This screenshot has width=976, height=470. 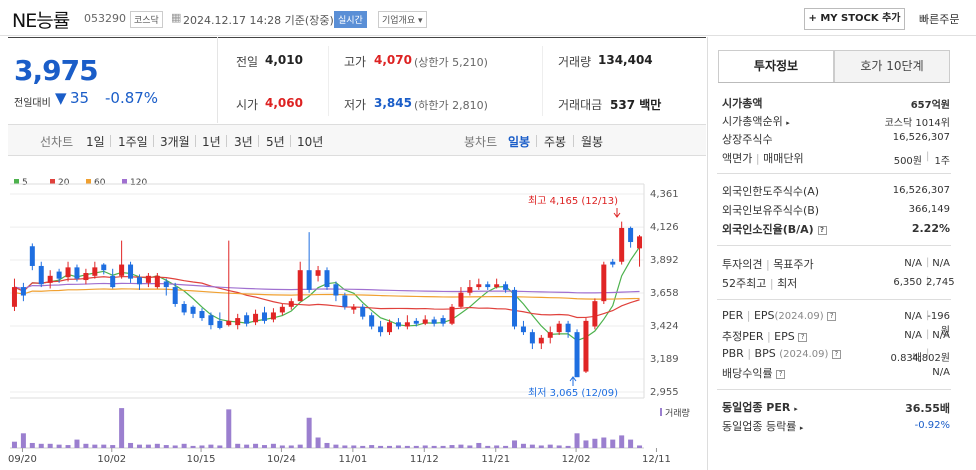 I want to click on tab-invest-info: 투자정보, so click(x=776, y=66).